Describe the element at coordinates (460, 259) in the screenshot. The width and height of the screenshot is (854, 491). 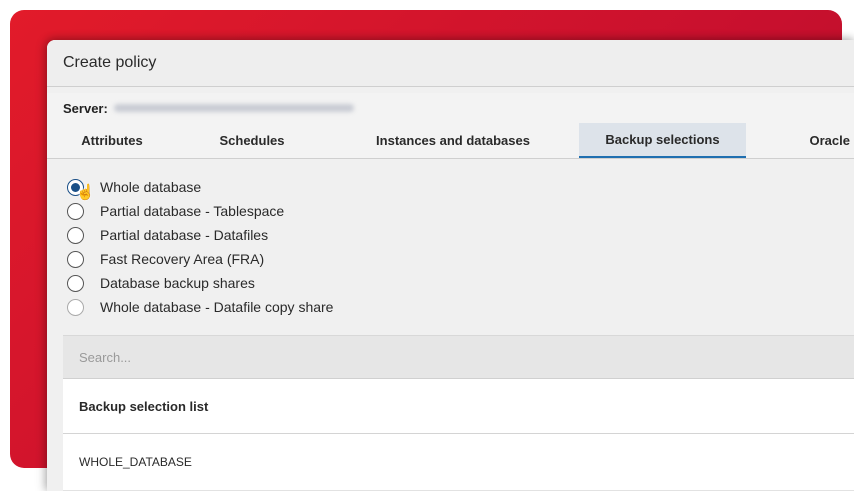
I see `option-fast-recovery-area: Fast Recovery Area (FRA)` at that location.